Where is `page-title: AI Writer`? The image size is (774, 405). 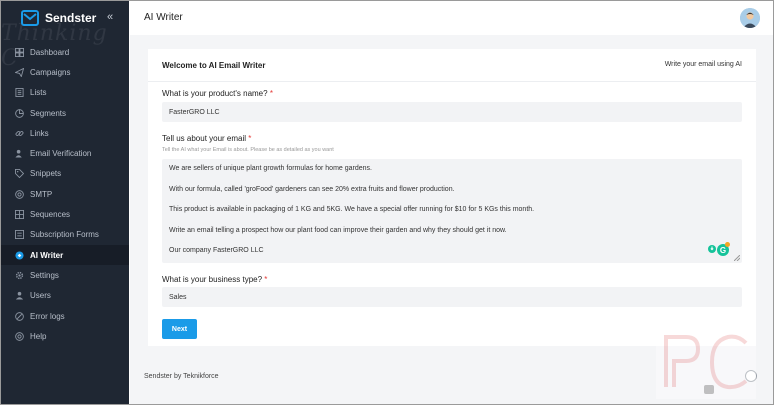 page-title: AI Writer is located at coordinates (163, 17).